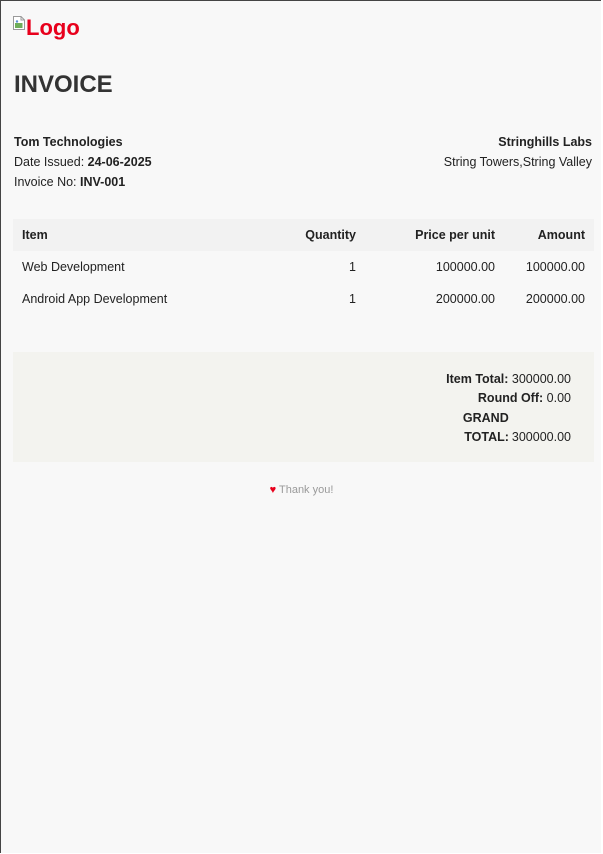 Image resolution: width=603 pixels, height=854 pixels. I want to click on row-item: Web Development, so click(73, 267).